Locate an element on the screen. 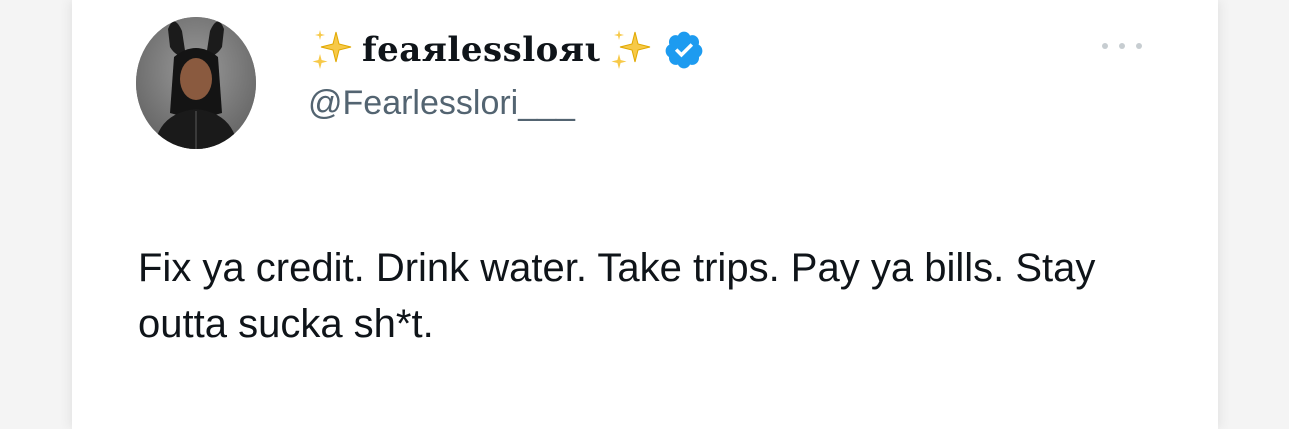 This screenshot has width=1289, height=429. display-name: feaяlessloяι is located at coordinates (481, 50).